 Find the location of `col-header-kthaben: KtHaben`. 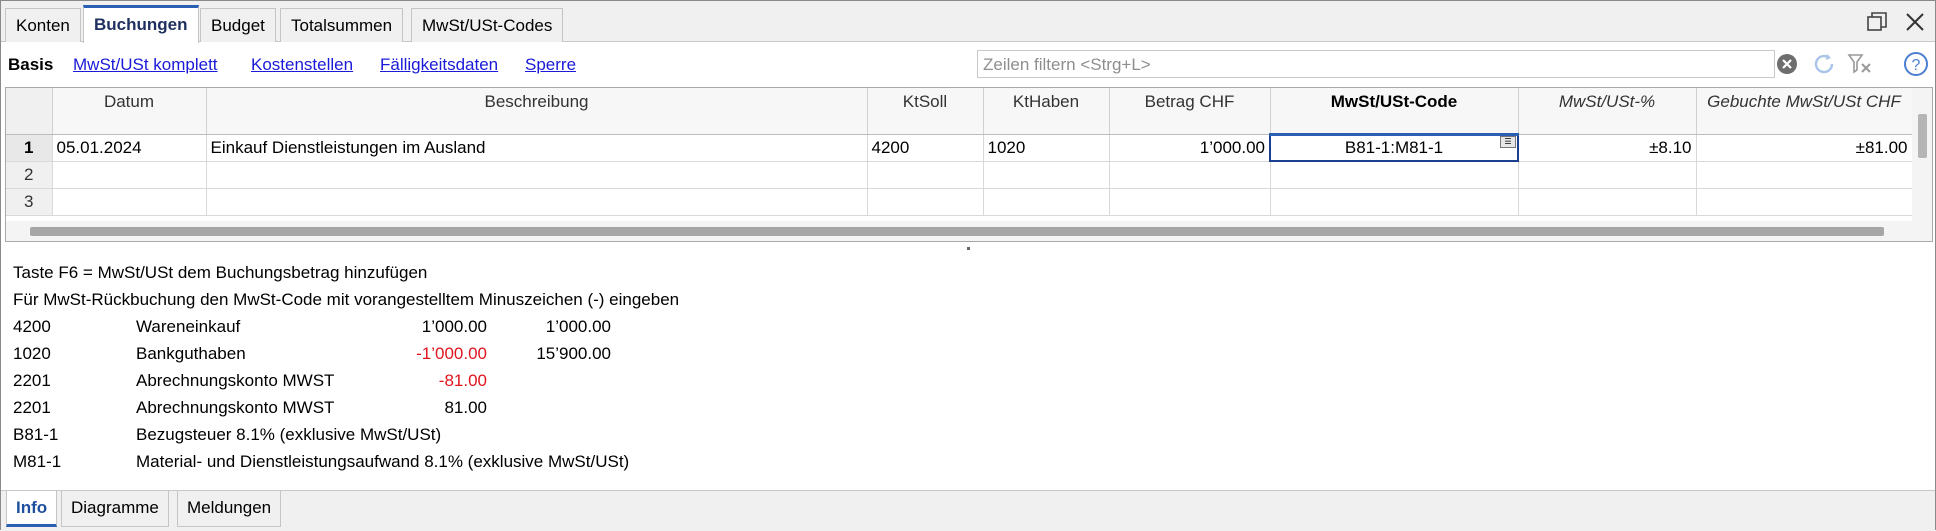

col-header-kthaben: KtHaben is located at coordinates (1046, 111).